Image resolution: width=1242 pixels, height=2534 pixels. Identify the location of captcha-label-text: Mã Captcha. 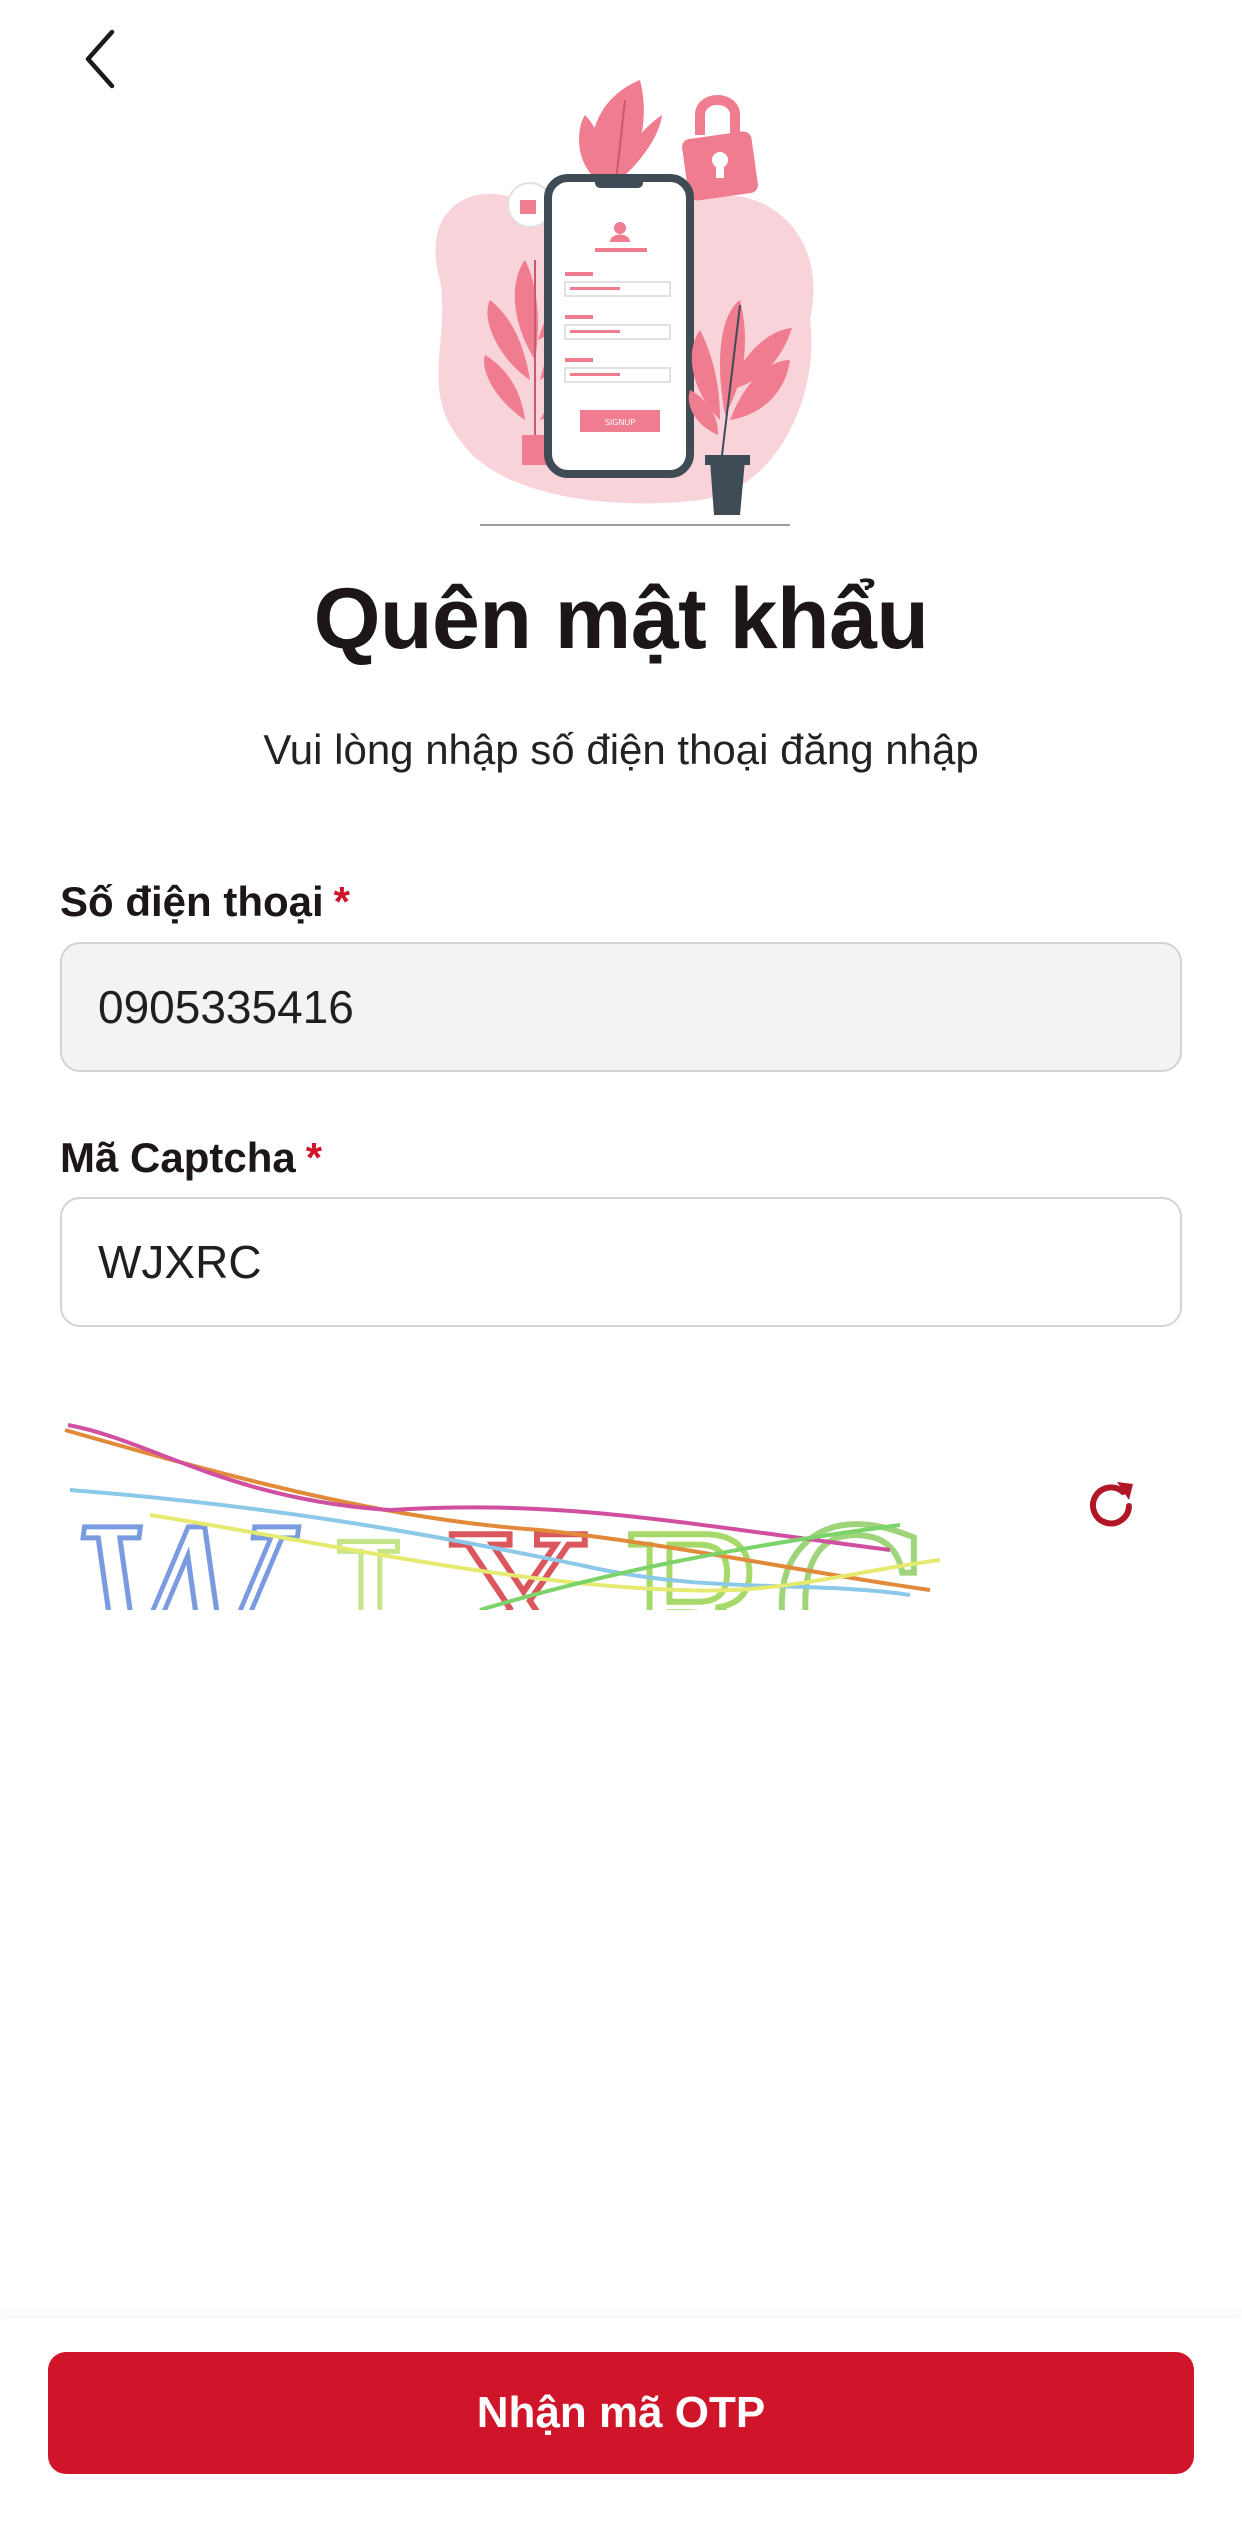
(178, 1157).